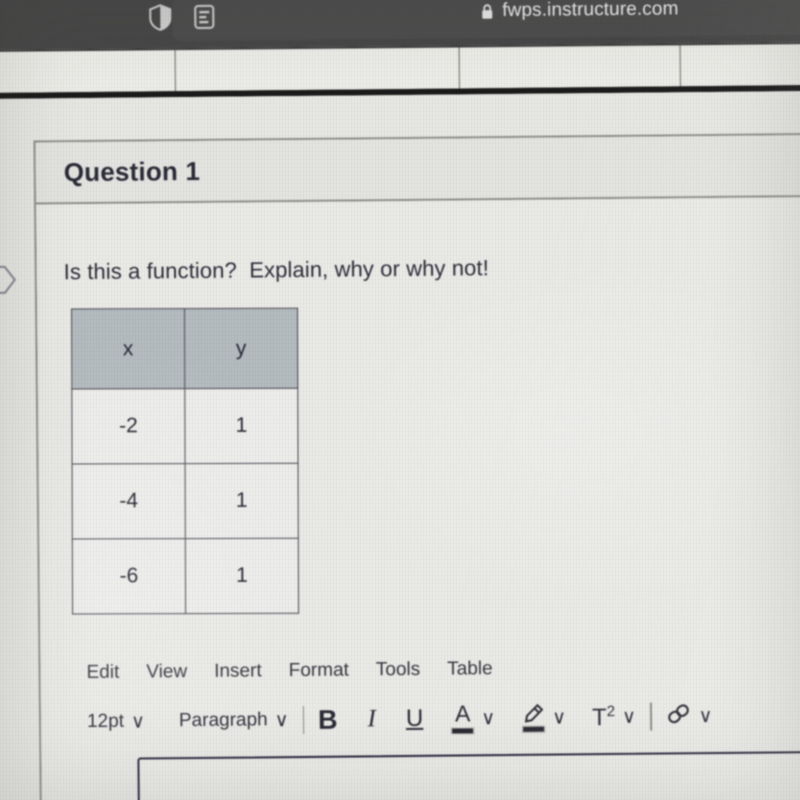 Image resolution: width=800 pixels, height=800 pixels. What do you see at coordinates (160, 17) in the screenshot?
I see `shield-icon` at bounding box center [160, 17].